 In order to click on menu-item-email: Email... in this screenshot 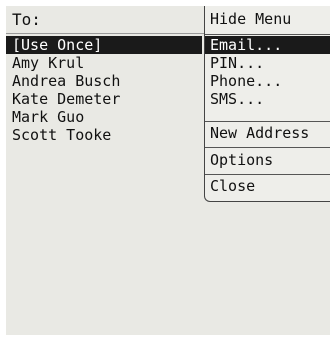, I will do `click(267, 45)`.